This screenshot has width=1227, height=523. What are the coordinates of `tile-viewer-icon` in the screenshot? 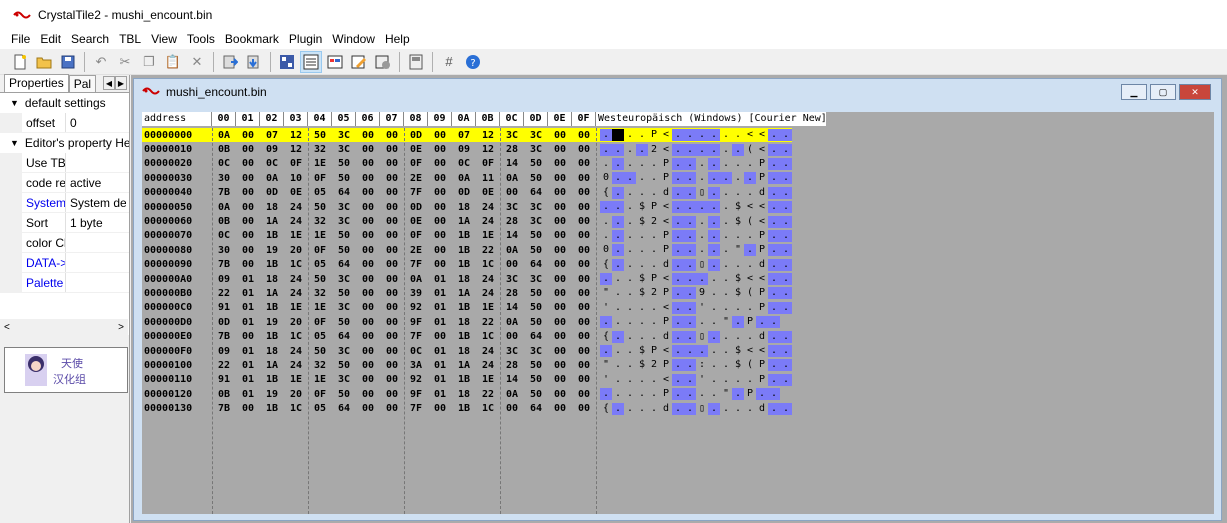 It's located at (287, 62).